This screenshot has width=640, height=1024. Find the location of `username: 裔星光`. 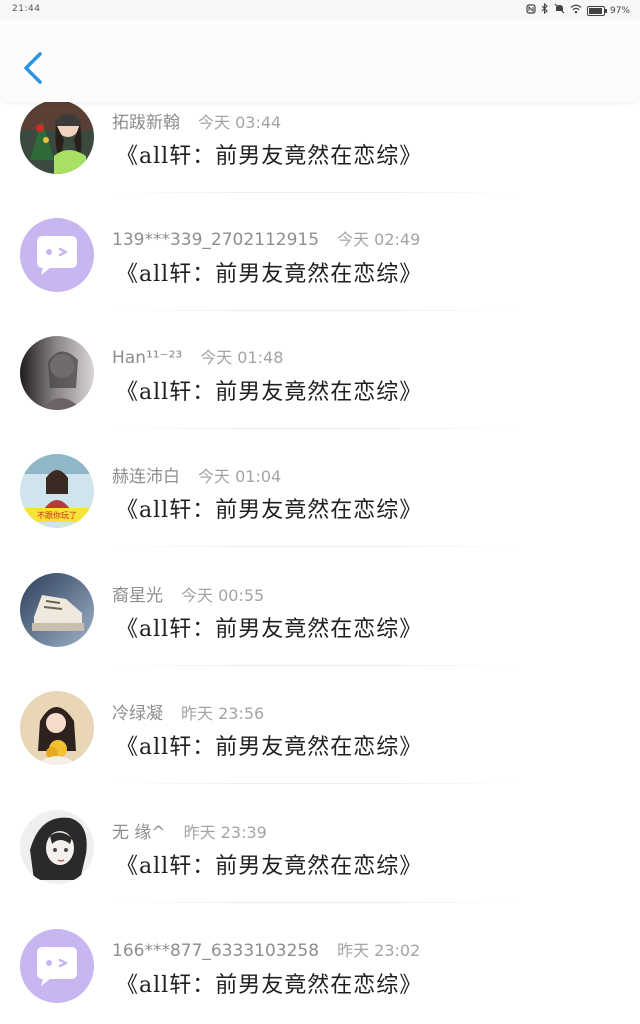

username: 裔星光 is located at coordinates (137, 593).